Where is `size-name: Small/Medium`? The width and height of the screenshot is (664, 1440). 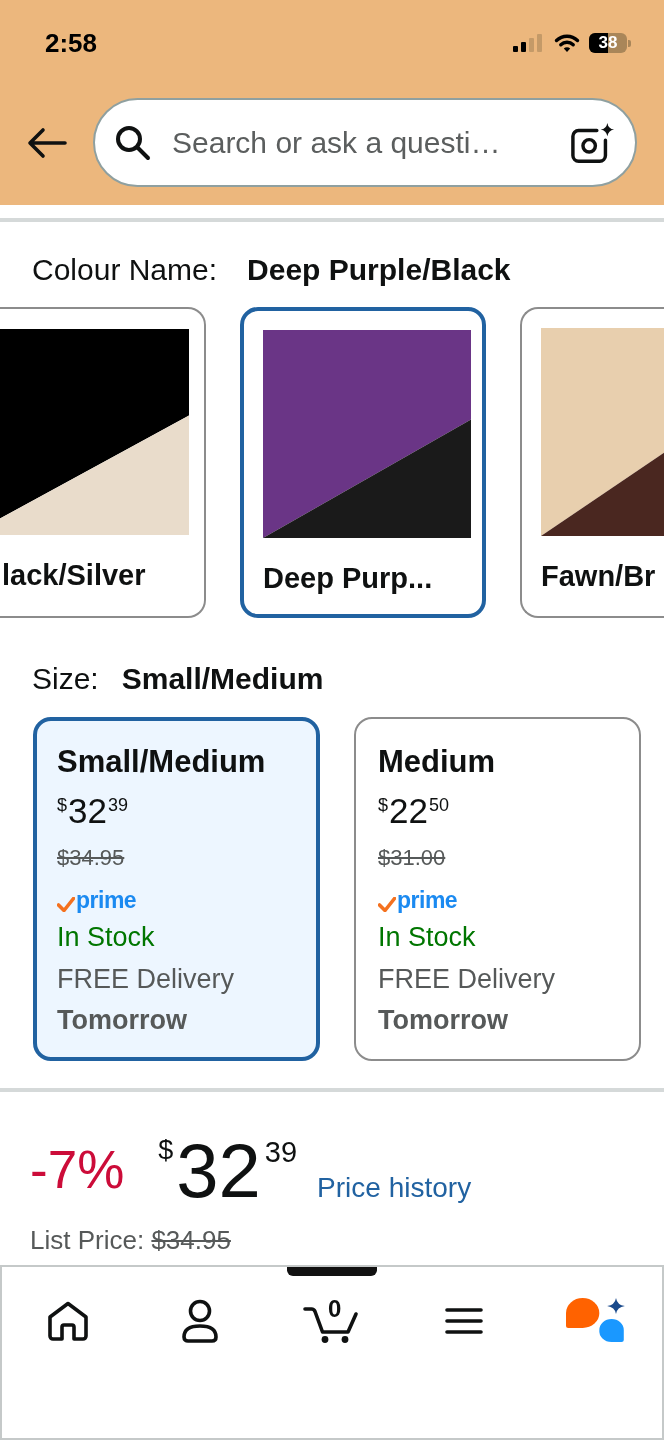
size-name: Small/Medium is located at coordinates (161, 762).